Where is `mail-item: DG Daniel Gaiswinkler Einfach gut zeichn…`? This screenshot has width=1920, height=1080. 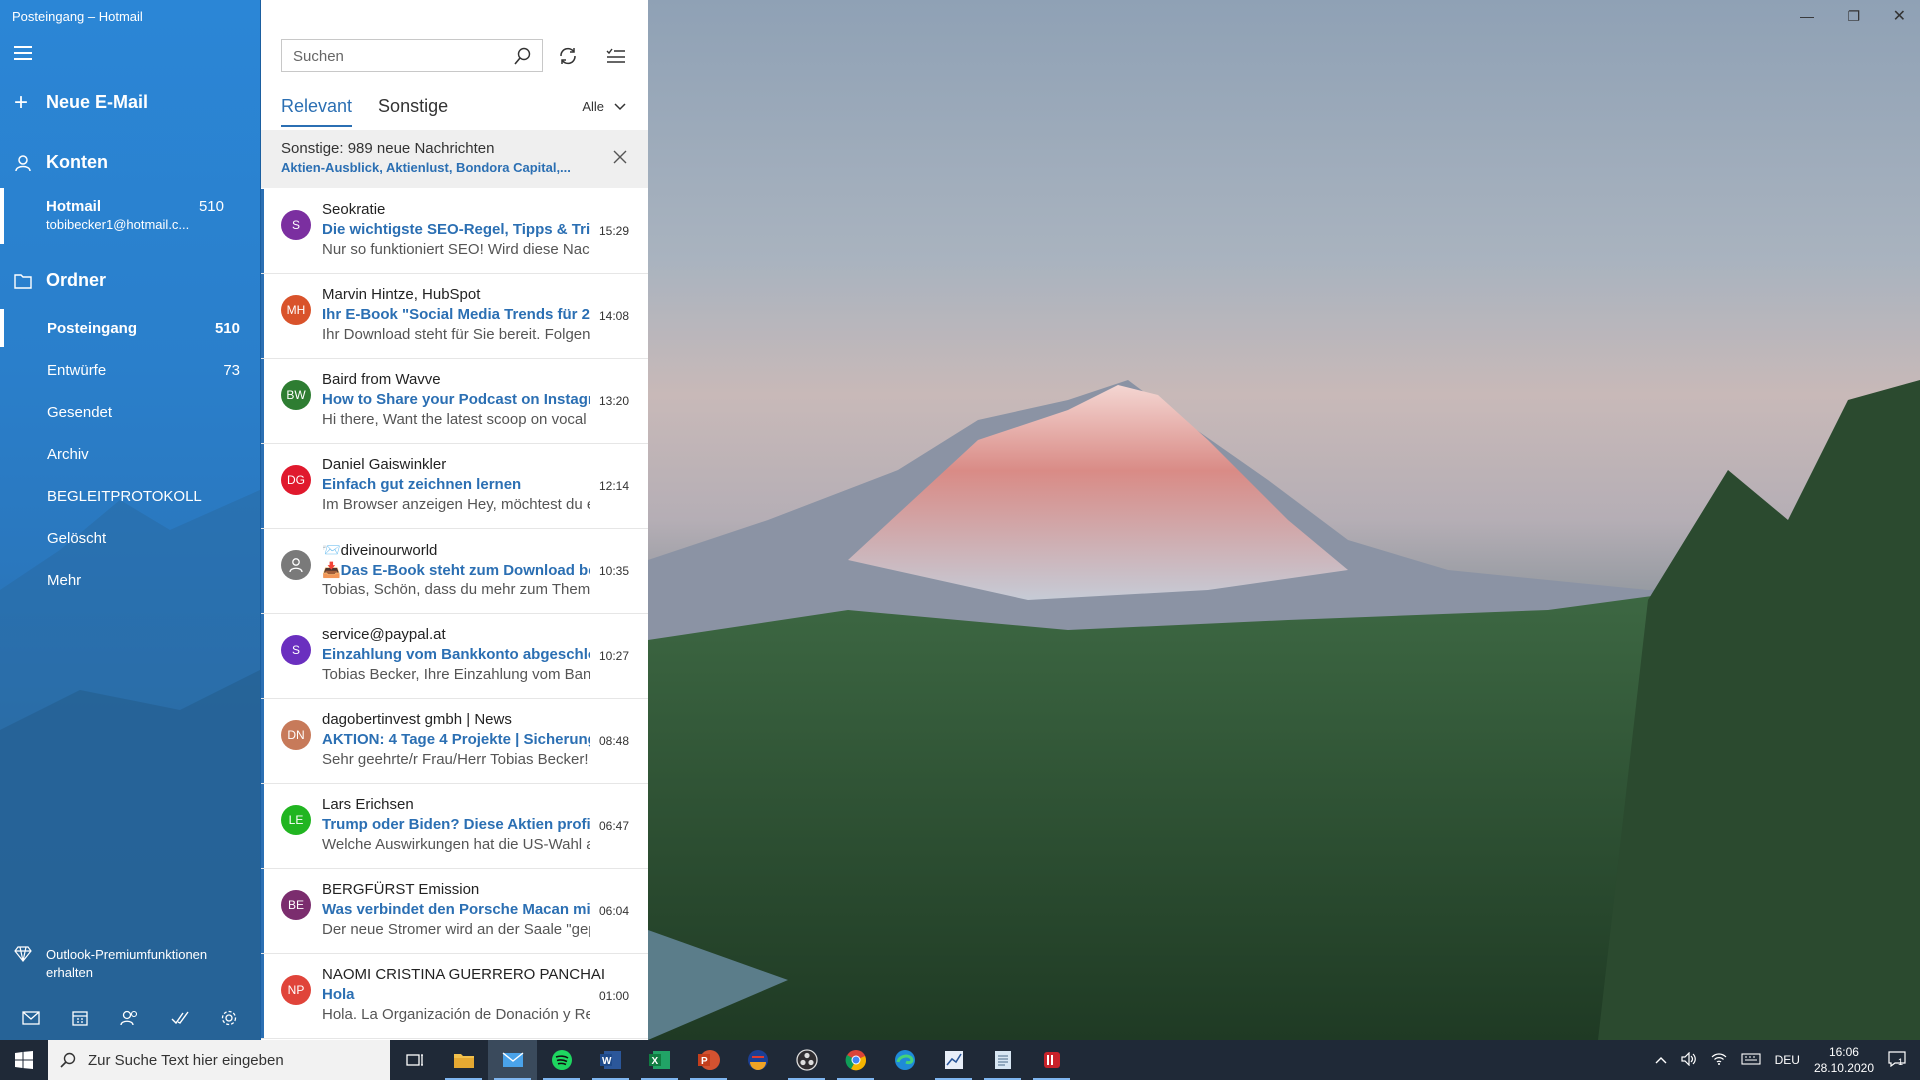 mail-item: DG Daniel Gaiswinkler Einfach gut zeichn… is located at coordinates (454, 486).